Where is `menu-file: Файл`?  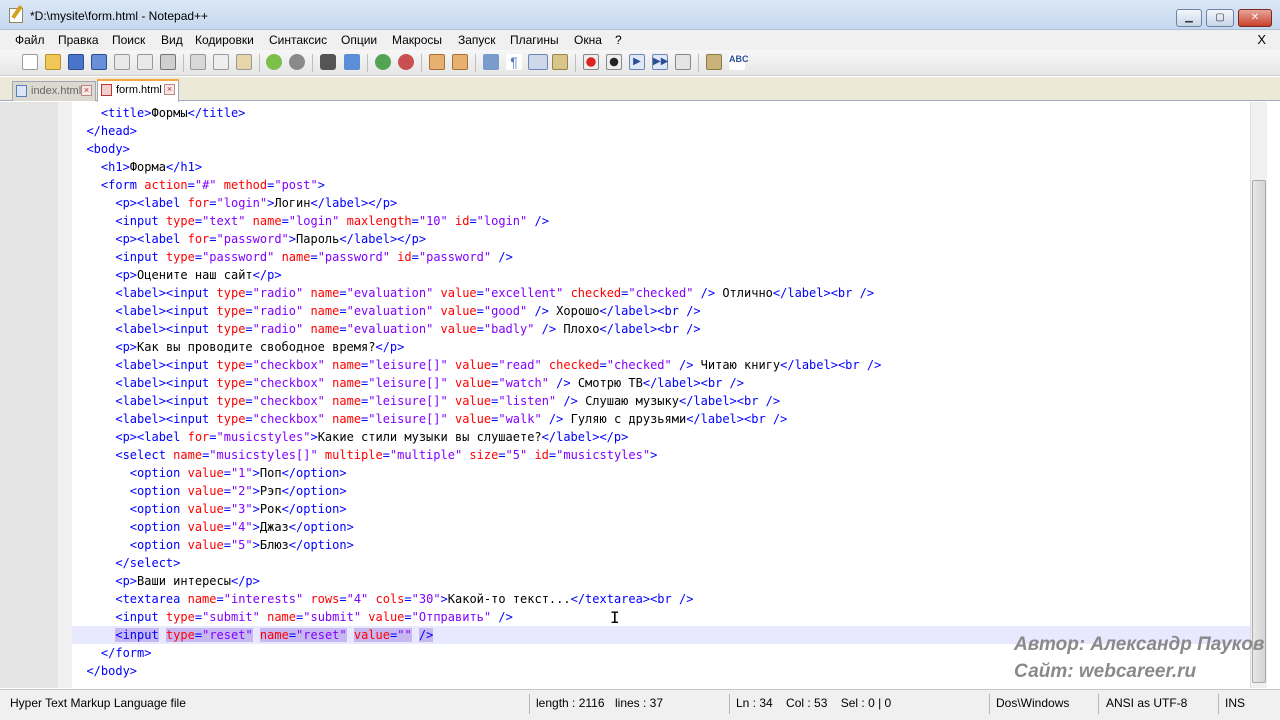
menu-file: Файл is located at coordinates (30, 40).